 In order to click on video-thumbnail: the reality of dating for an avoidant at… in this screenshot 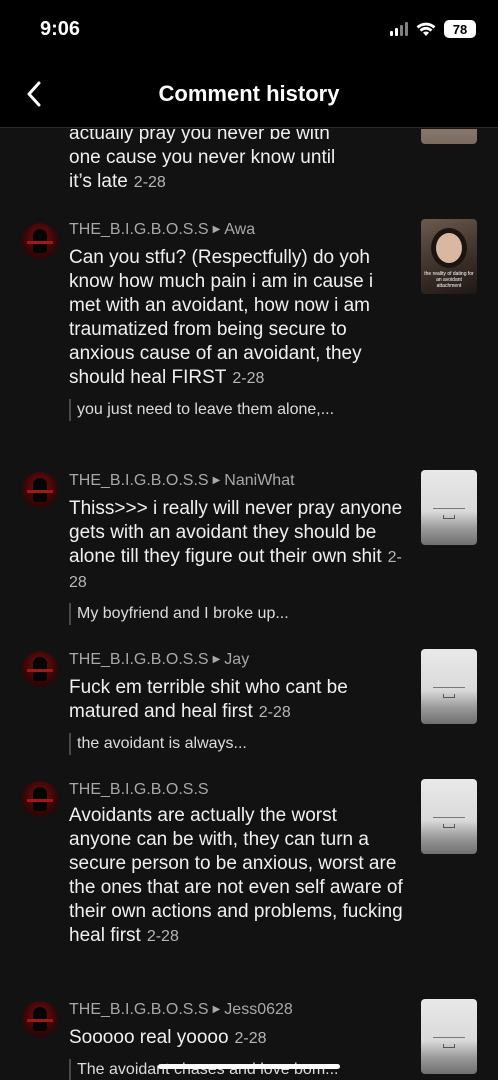, I will do `click(449, 256)`.